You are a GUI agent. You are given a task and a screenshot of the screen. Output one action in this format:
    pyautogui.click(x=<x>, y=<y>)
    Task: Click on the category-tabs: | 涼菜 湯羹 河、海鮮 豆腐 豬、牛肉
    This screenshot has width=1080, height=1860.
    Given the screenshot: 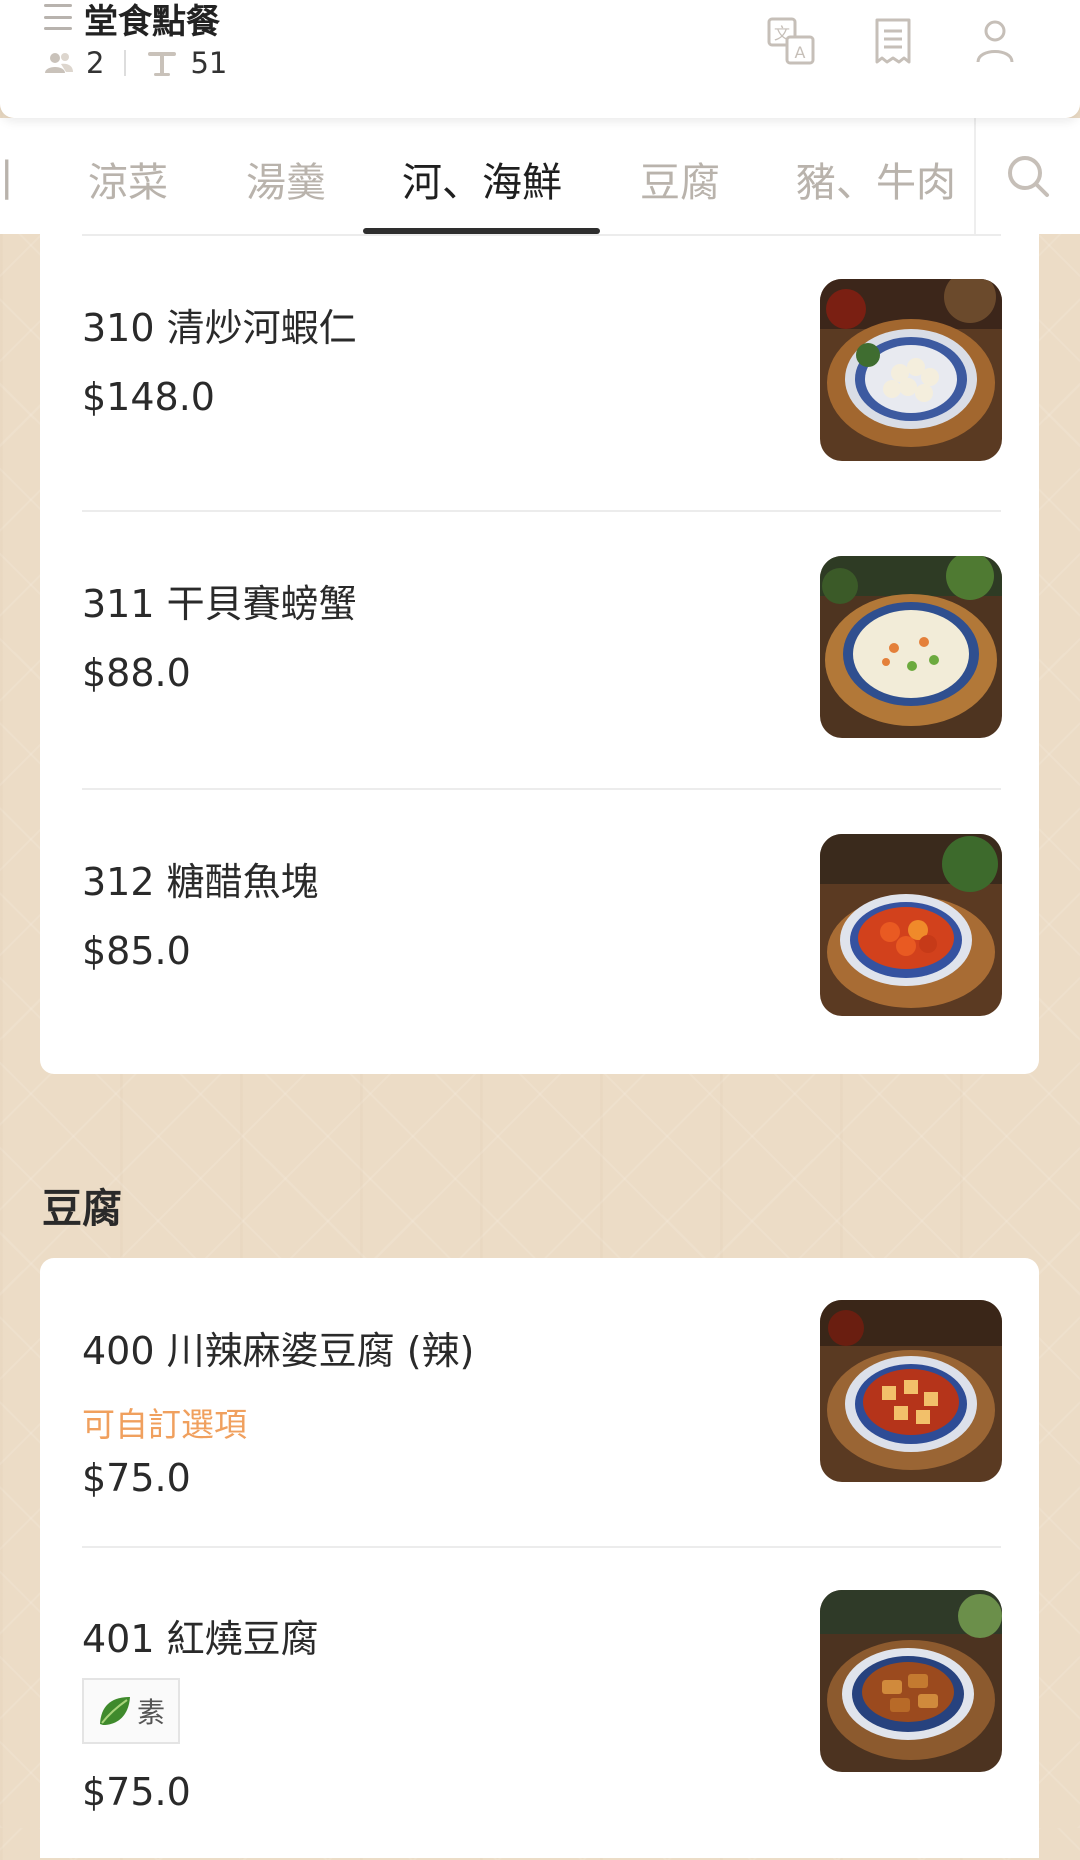 What is the action you would take?
    pyautogui.click(x=540, y=176)
    